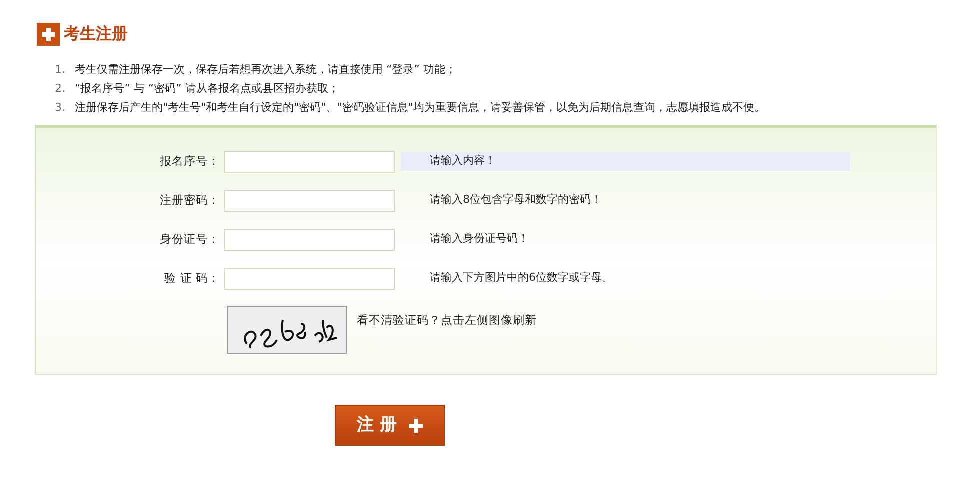  What do you see at coordinates (60, 108) in the screenshot?
I see `list-number: 3.` at bounding box center [60, 108].